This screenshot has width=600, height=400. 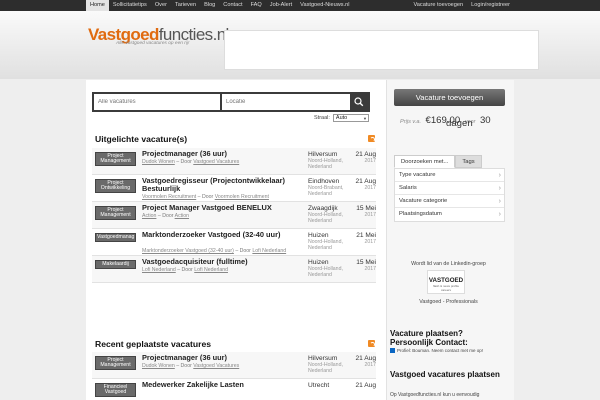 I want to click on search-vacatures-input, so click(x=157, y=102).